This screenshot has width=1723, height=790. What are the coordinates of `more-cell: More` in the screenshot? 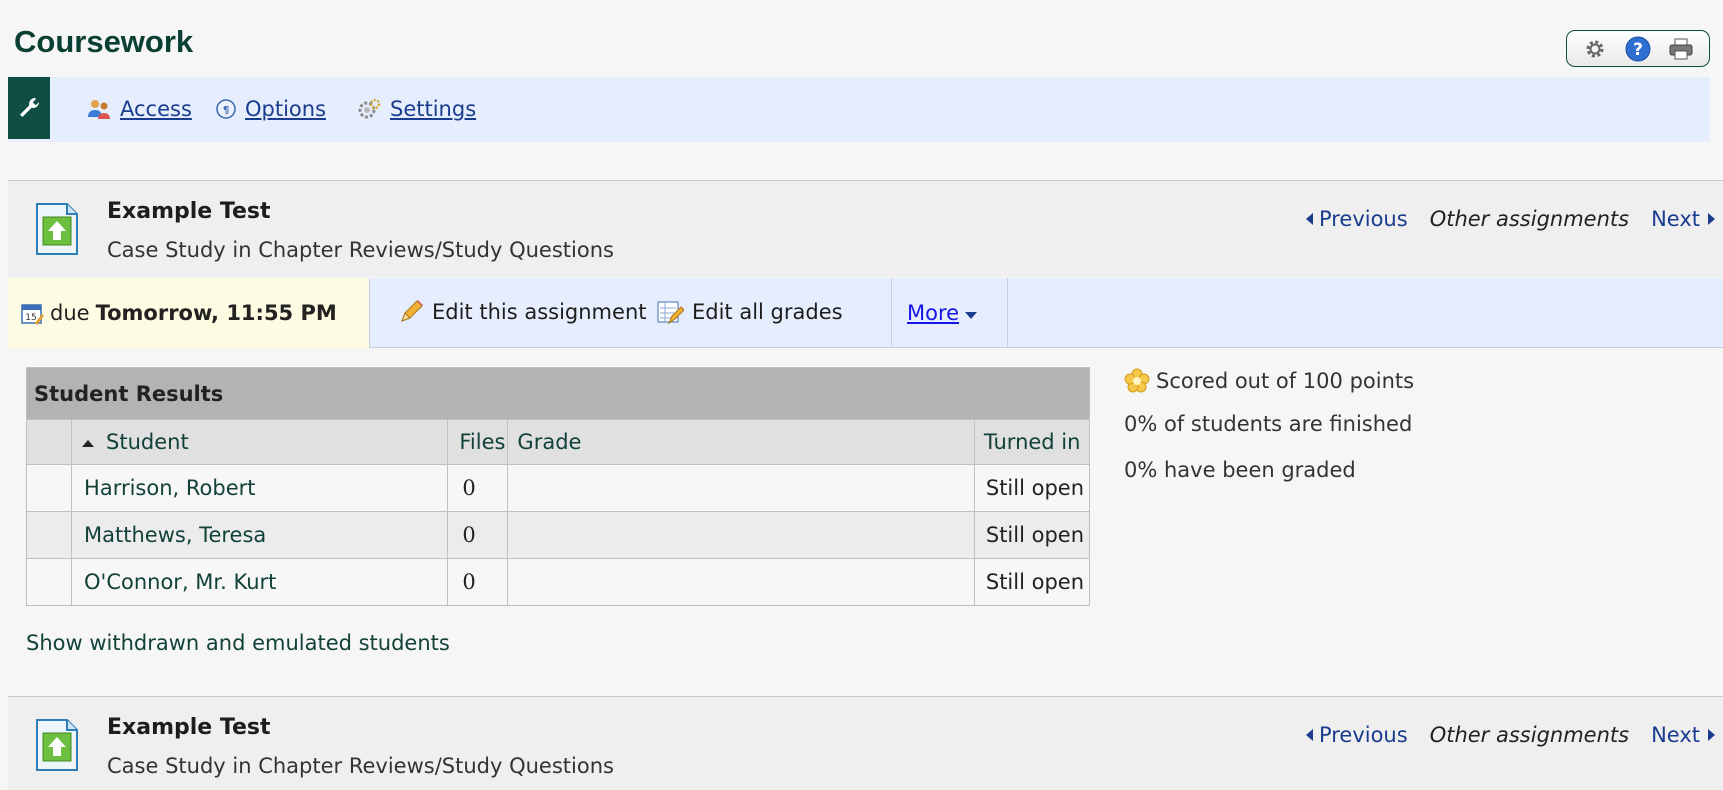 It's located at (950, 313).